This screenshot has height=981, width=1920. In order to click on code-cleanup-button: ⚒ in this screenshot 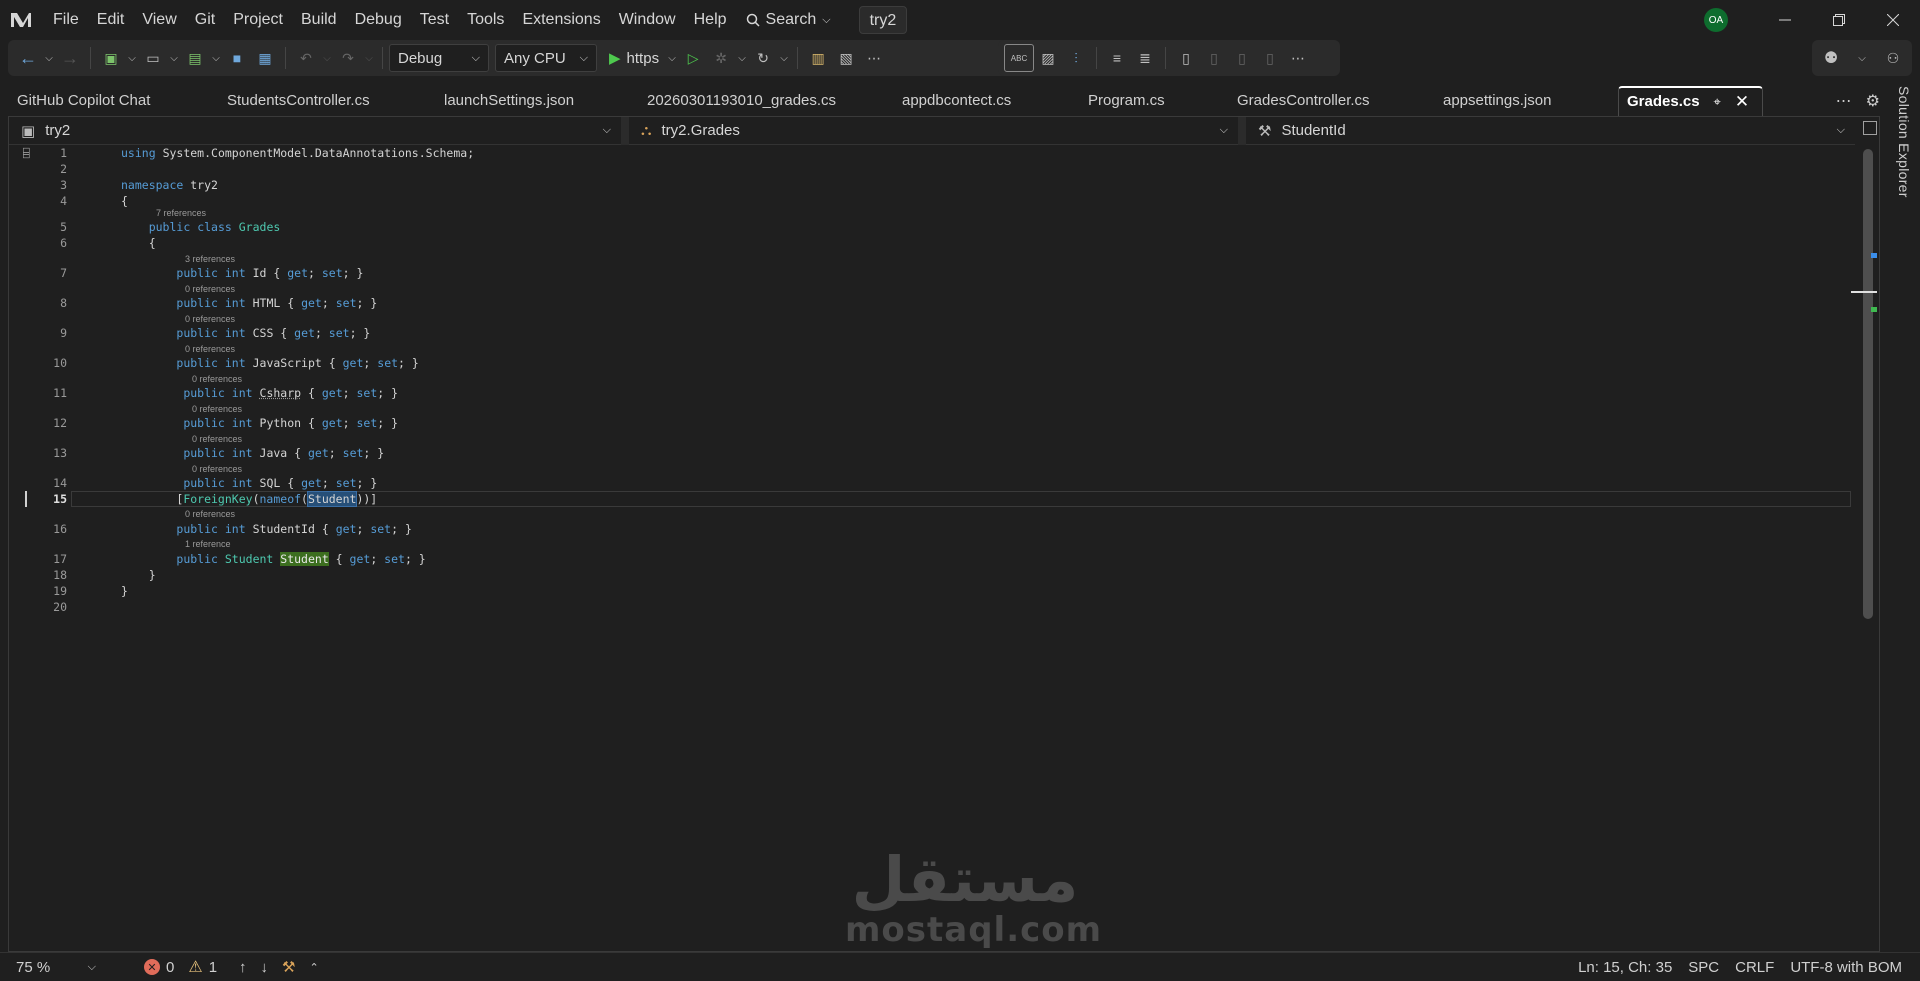, I will do `click(288, 967)`.